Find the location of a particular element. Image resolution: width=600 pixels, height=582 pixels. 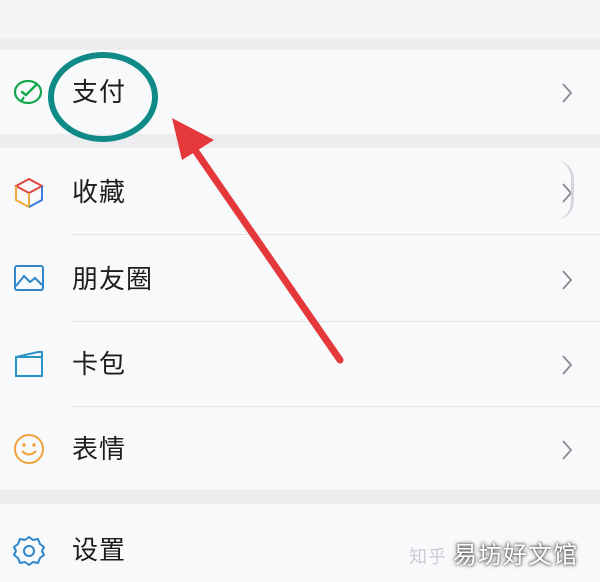

moments-photo-icon is located at coordinates (29, 278).